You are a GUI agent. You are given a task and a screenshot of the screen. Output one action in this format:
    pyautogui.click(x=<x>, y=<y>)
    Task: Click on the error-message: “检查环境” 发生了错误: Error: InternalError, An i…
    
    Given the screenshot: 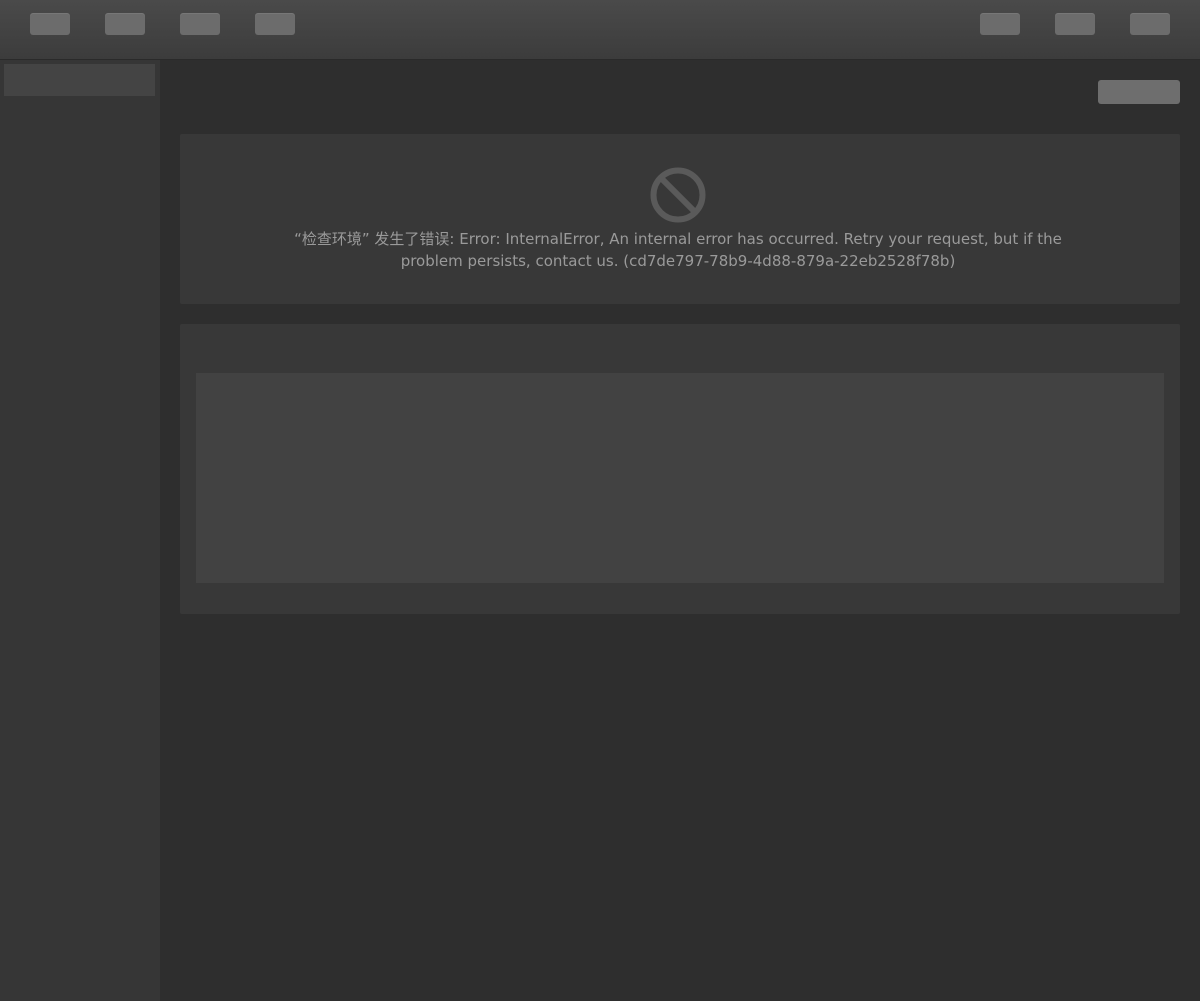 What is the action you would take?
    pyautogui.click(x=678, y=250)
    